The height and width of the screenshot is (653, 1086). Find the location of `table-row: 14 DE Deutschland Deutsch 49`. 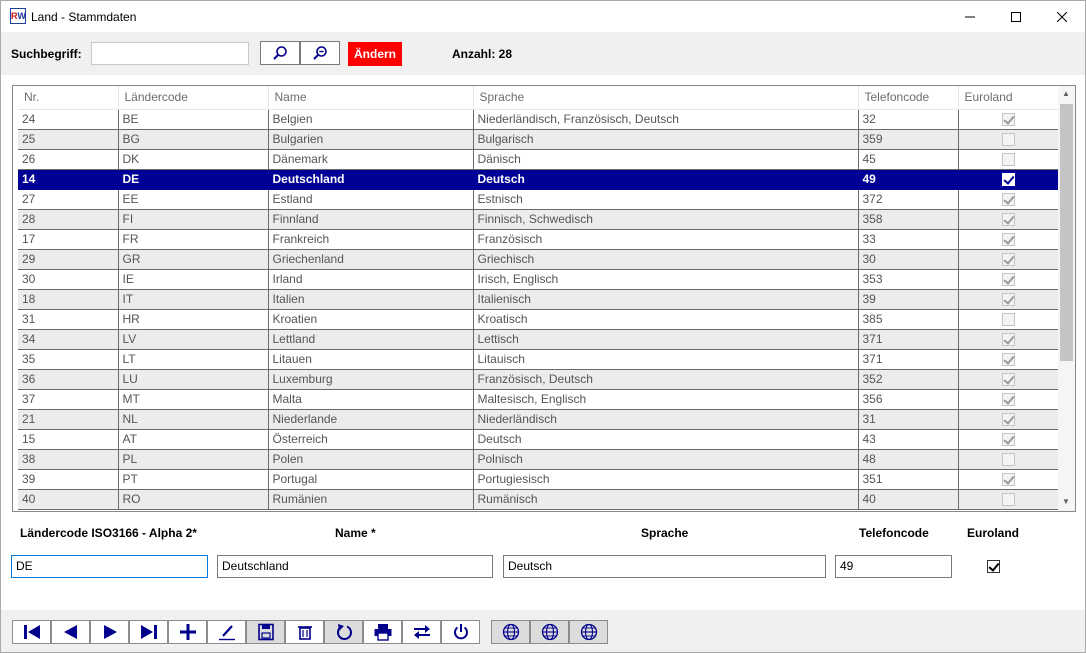

table-row: 14 DE Deutschland Deutsch 49 is located at coordinates (538, 179).